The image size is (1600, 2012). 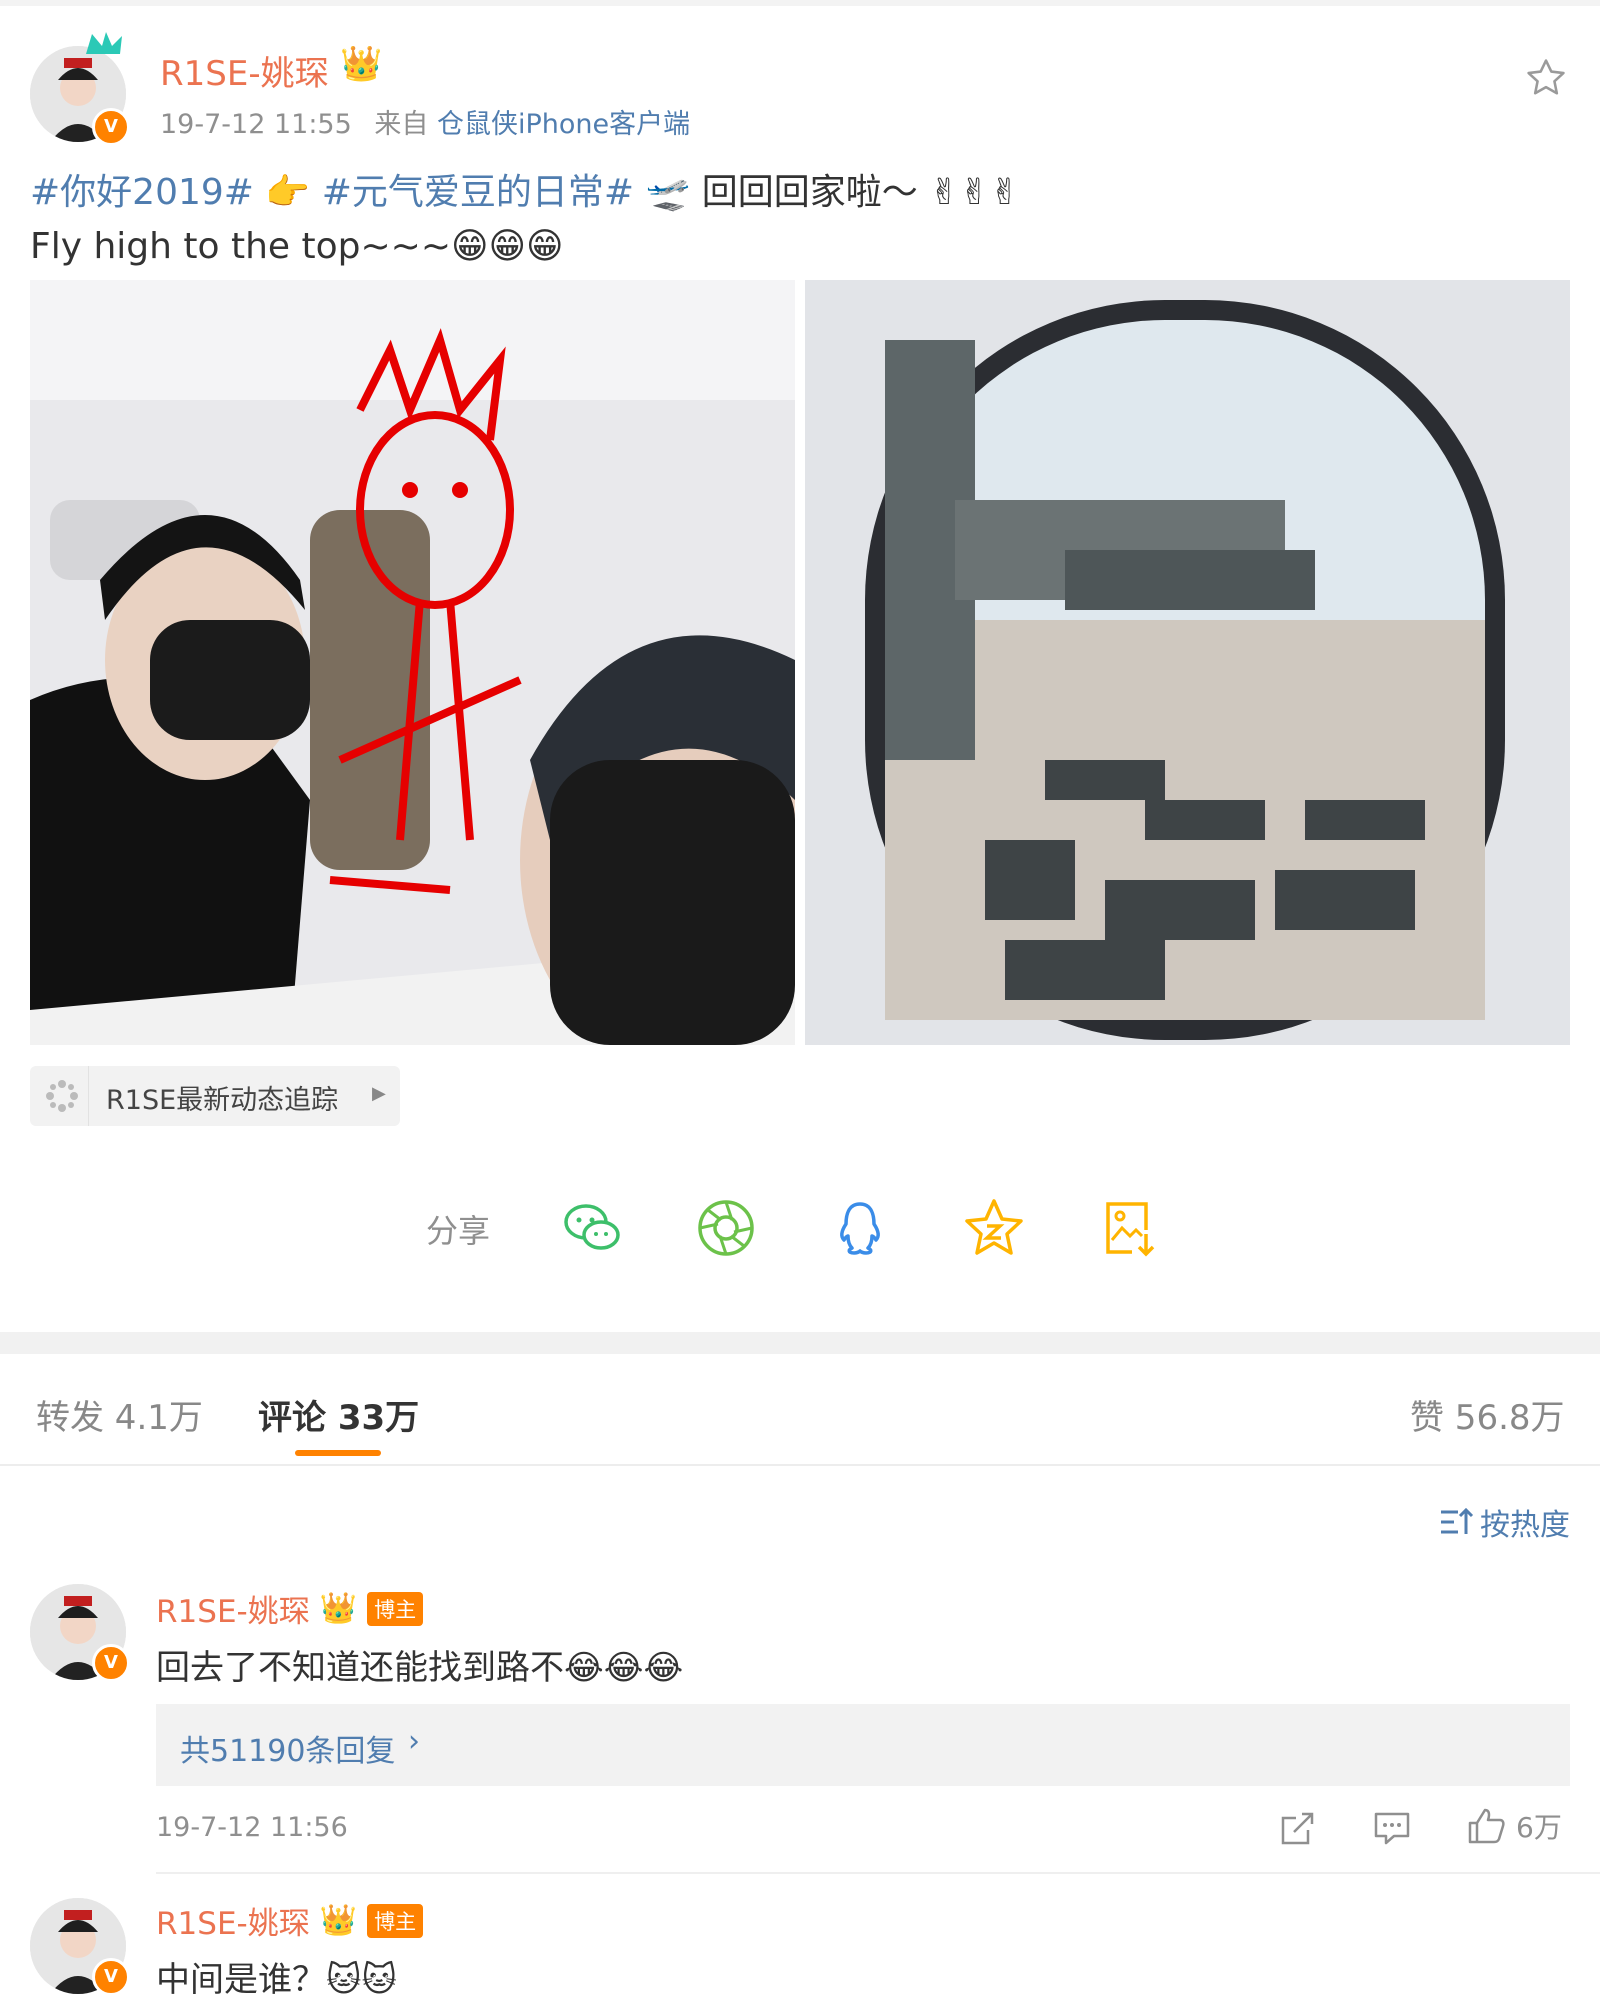 I want to click on source-prefix: 来自, so click(x=401, y=124).